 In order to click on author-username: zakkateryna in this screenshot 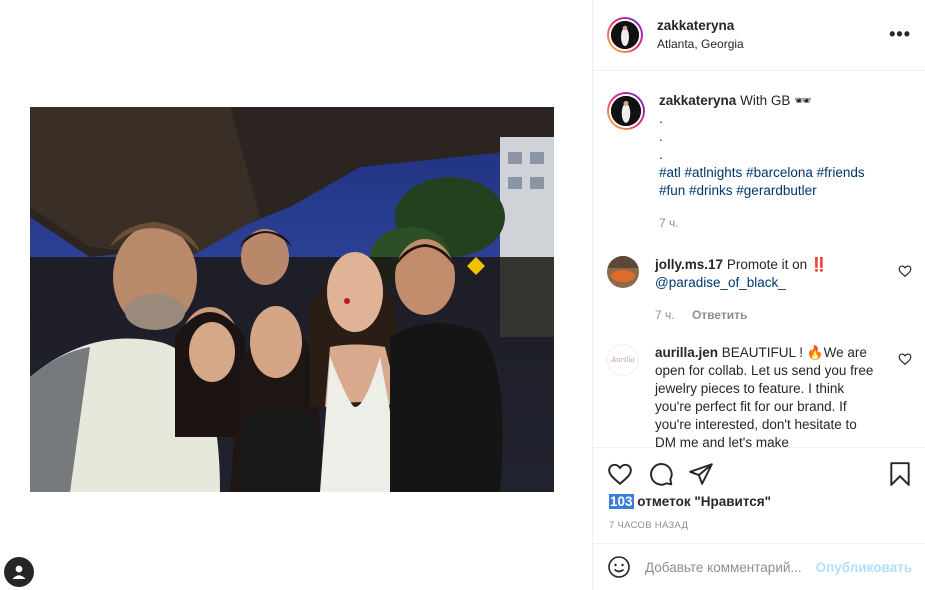, I will do `click(700, 26)`.